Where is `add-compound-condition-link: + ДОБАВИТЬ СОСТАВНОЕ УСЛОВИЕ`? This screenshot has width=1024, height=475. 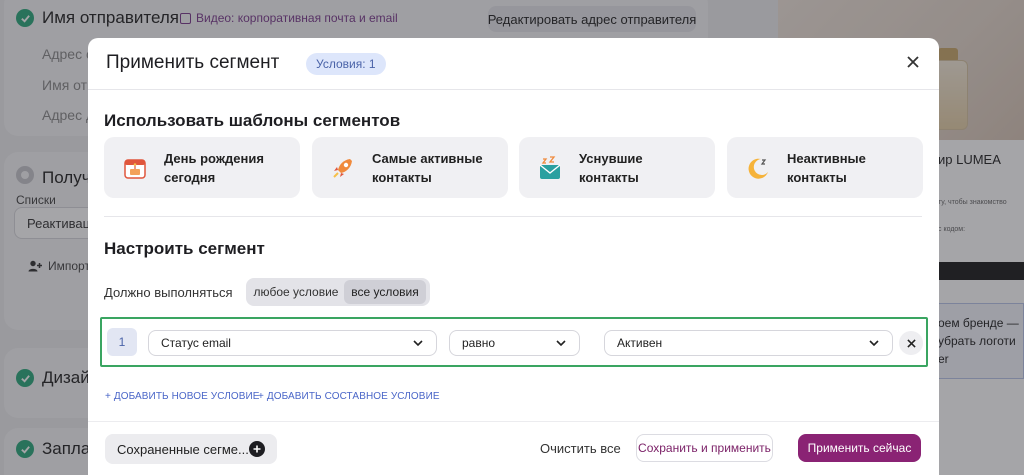 add-compound-condition-link: + ДОБАВИТЬ СОСТАВНОЕ УСЛОВИЕ is located at coordinates (349, 396).